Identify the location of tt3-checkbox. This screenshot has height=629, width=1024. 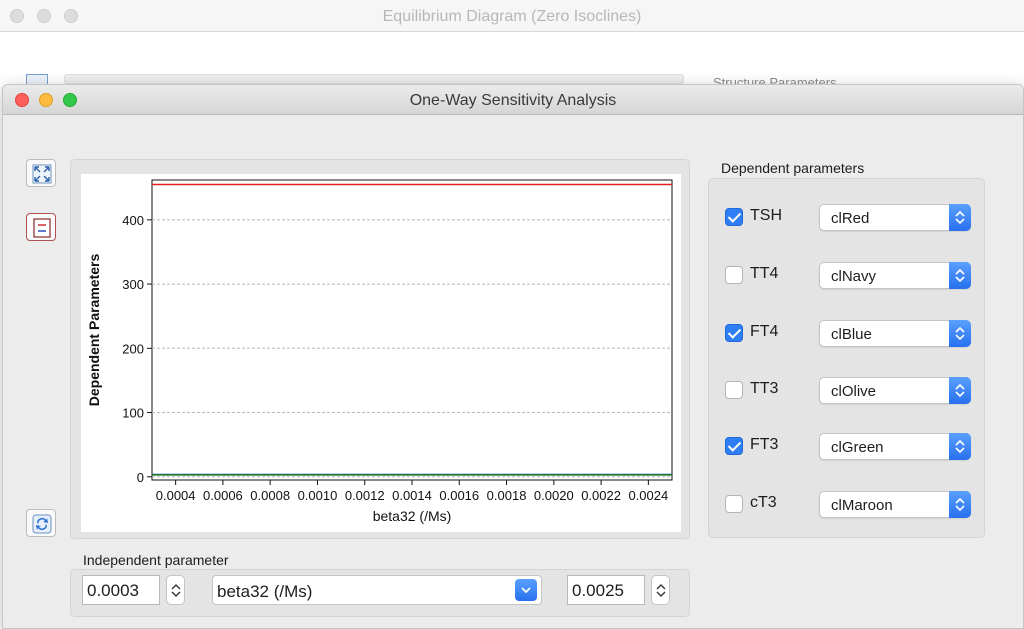
(734, 390).